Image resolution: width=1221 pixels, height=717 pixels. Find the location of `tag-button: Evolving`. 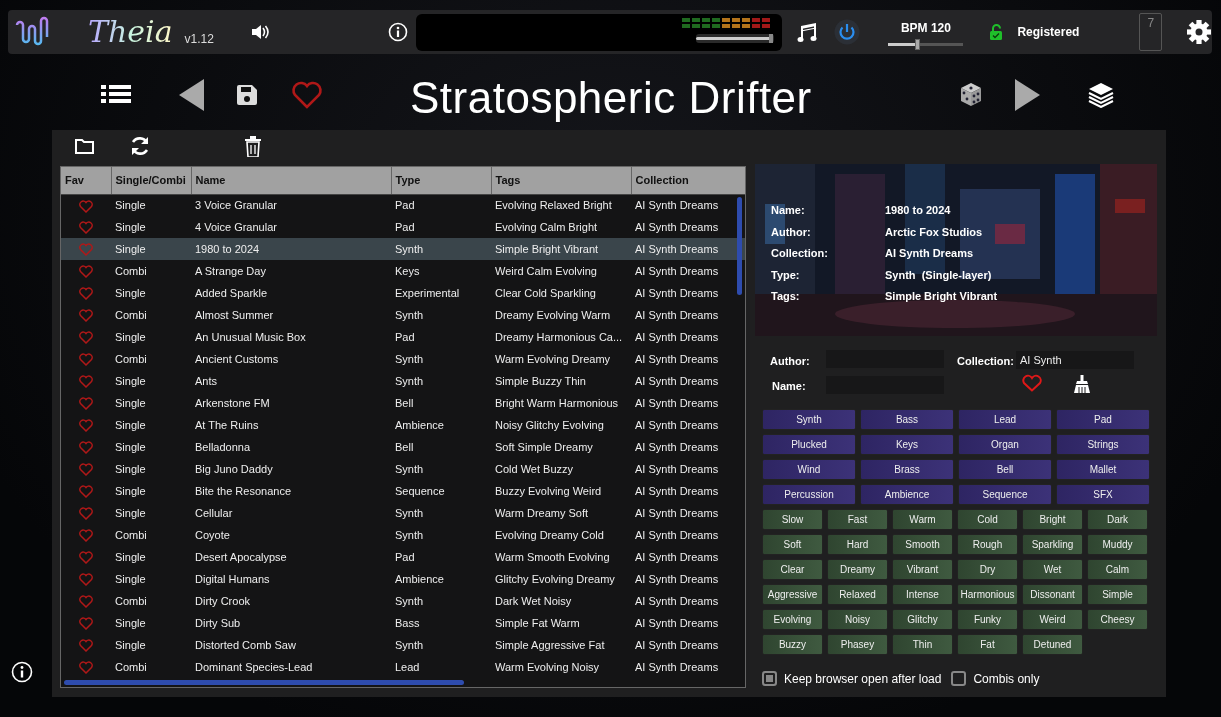

tag-button: Evolving is located at coordinates (792, 619).